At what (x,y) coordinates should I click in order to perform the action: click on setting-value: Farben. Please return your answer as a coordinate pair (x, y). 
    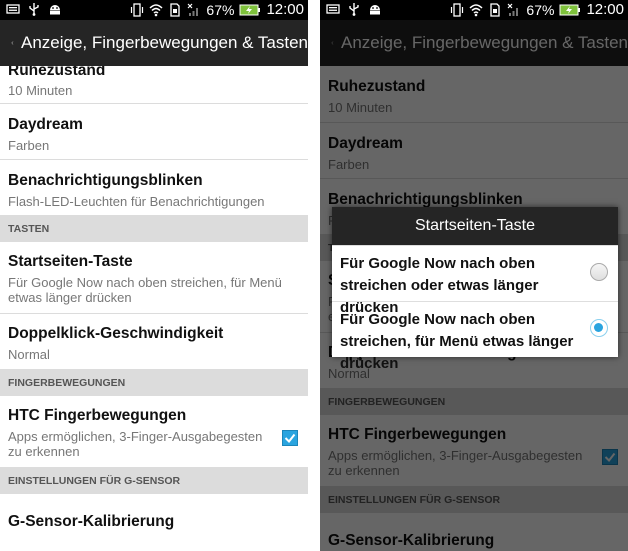
    Looking at the image, I should click on (29, 145).